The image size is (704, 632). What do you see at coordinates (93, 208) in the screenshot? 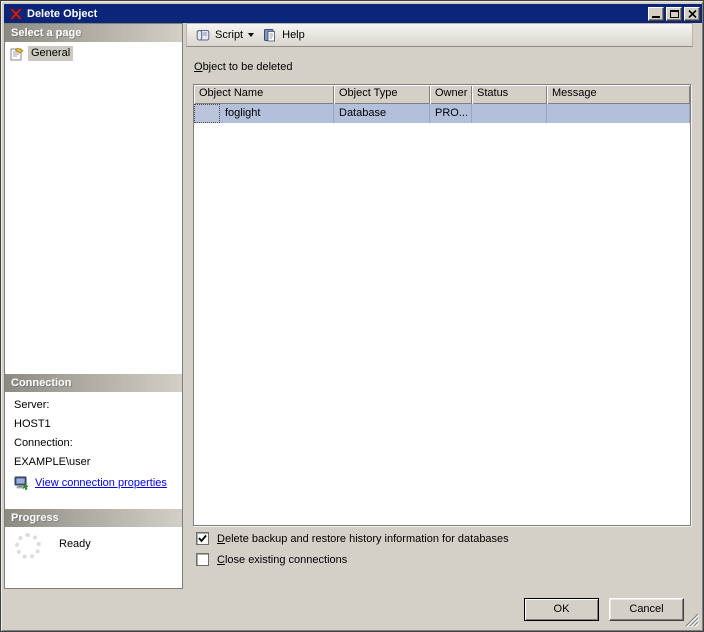
I see `page-list: General` at bounding box center [93, 208].